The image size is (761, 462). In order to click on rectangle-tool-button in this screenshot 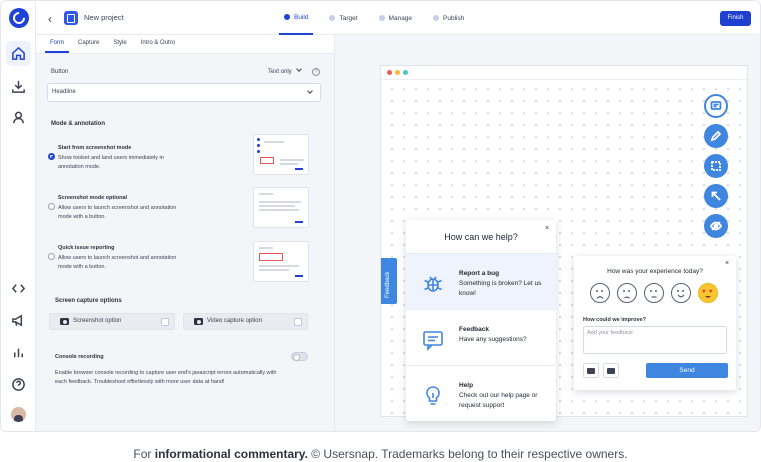, I will do `click(716, 166)`.